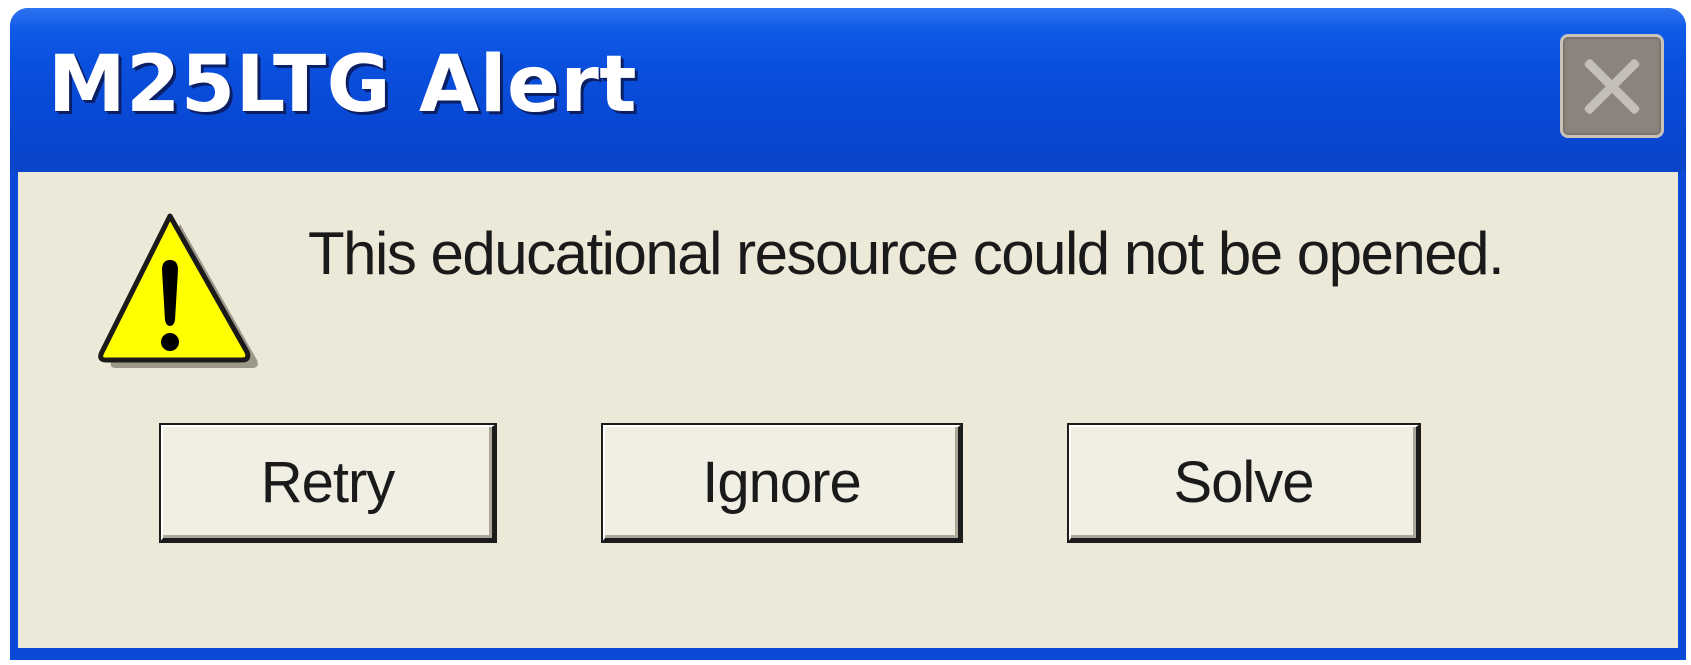  I want to click on solve-button: Solve, so click(1244, 483).